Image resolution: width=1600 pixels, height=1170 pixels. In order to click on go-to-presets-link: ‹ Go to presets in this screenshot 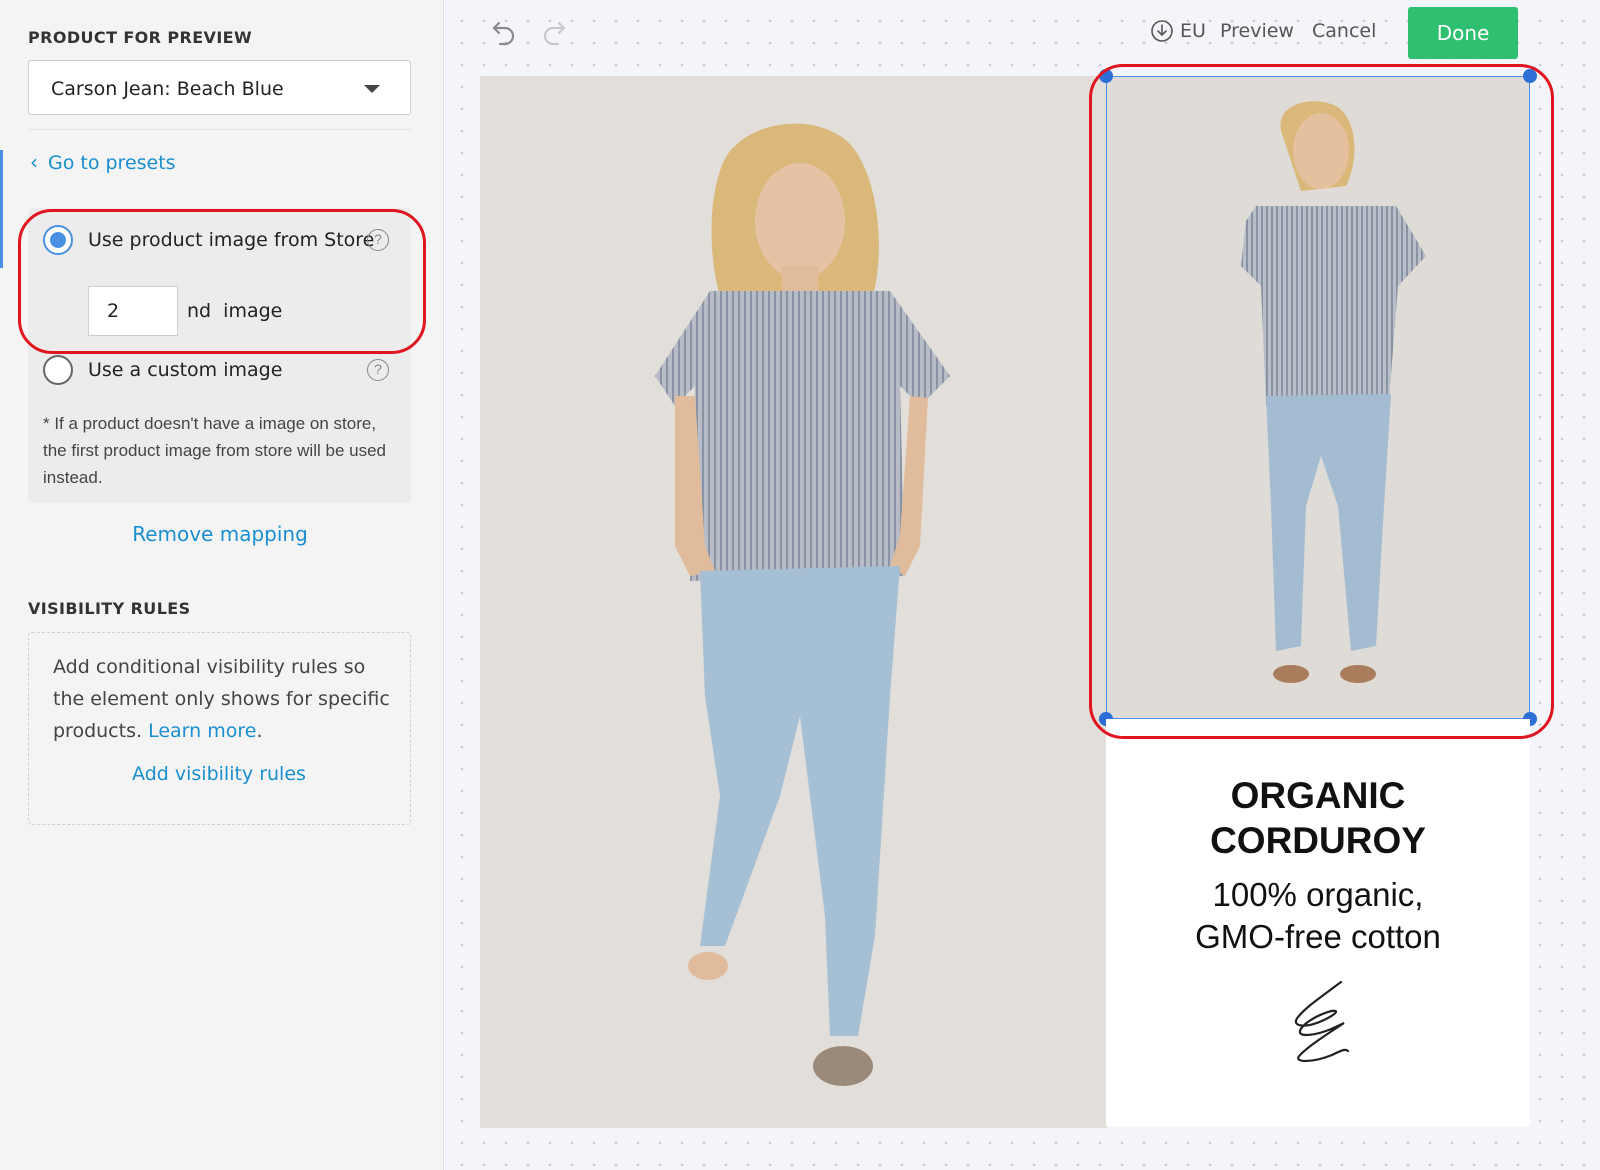, I will do `click(103, 162)`.